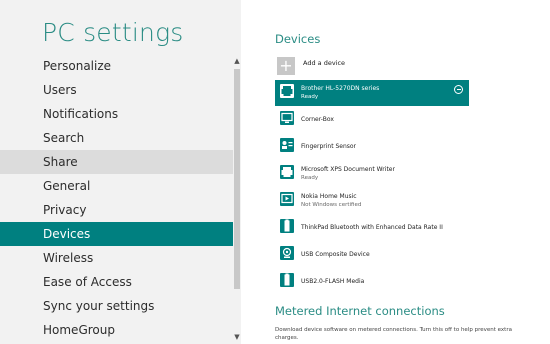  I want to click on device-name: USB2.0-FLASH Media, so click(333, 281).